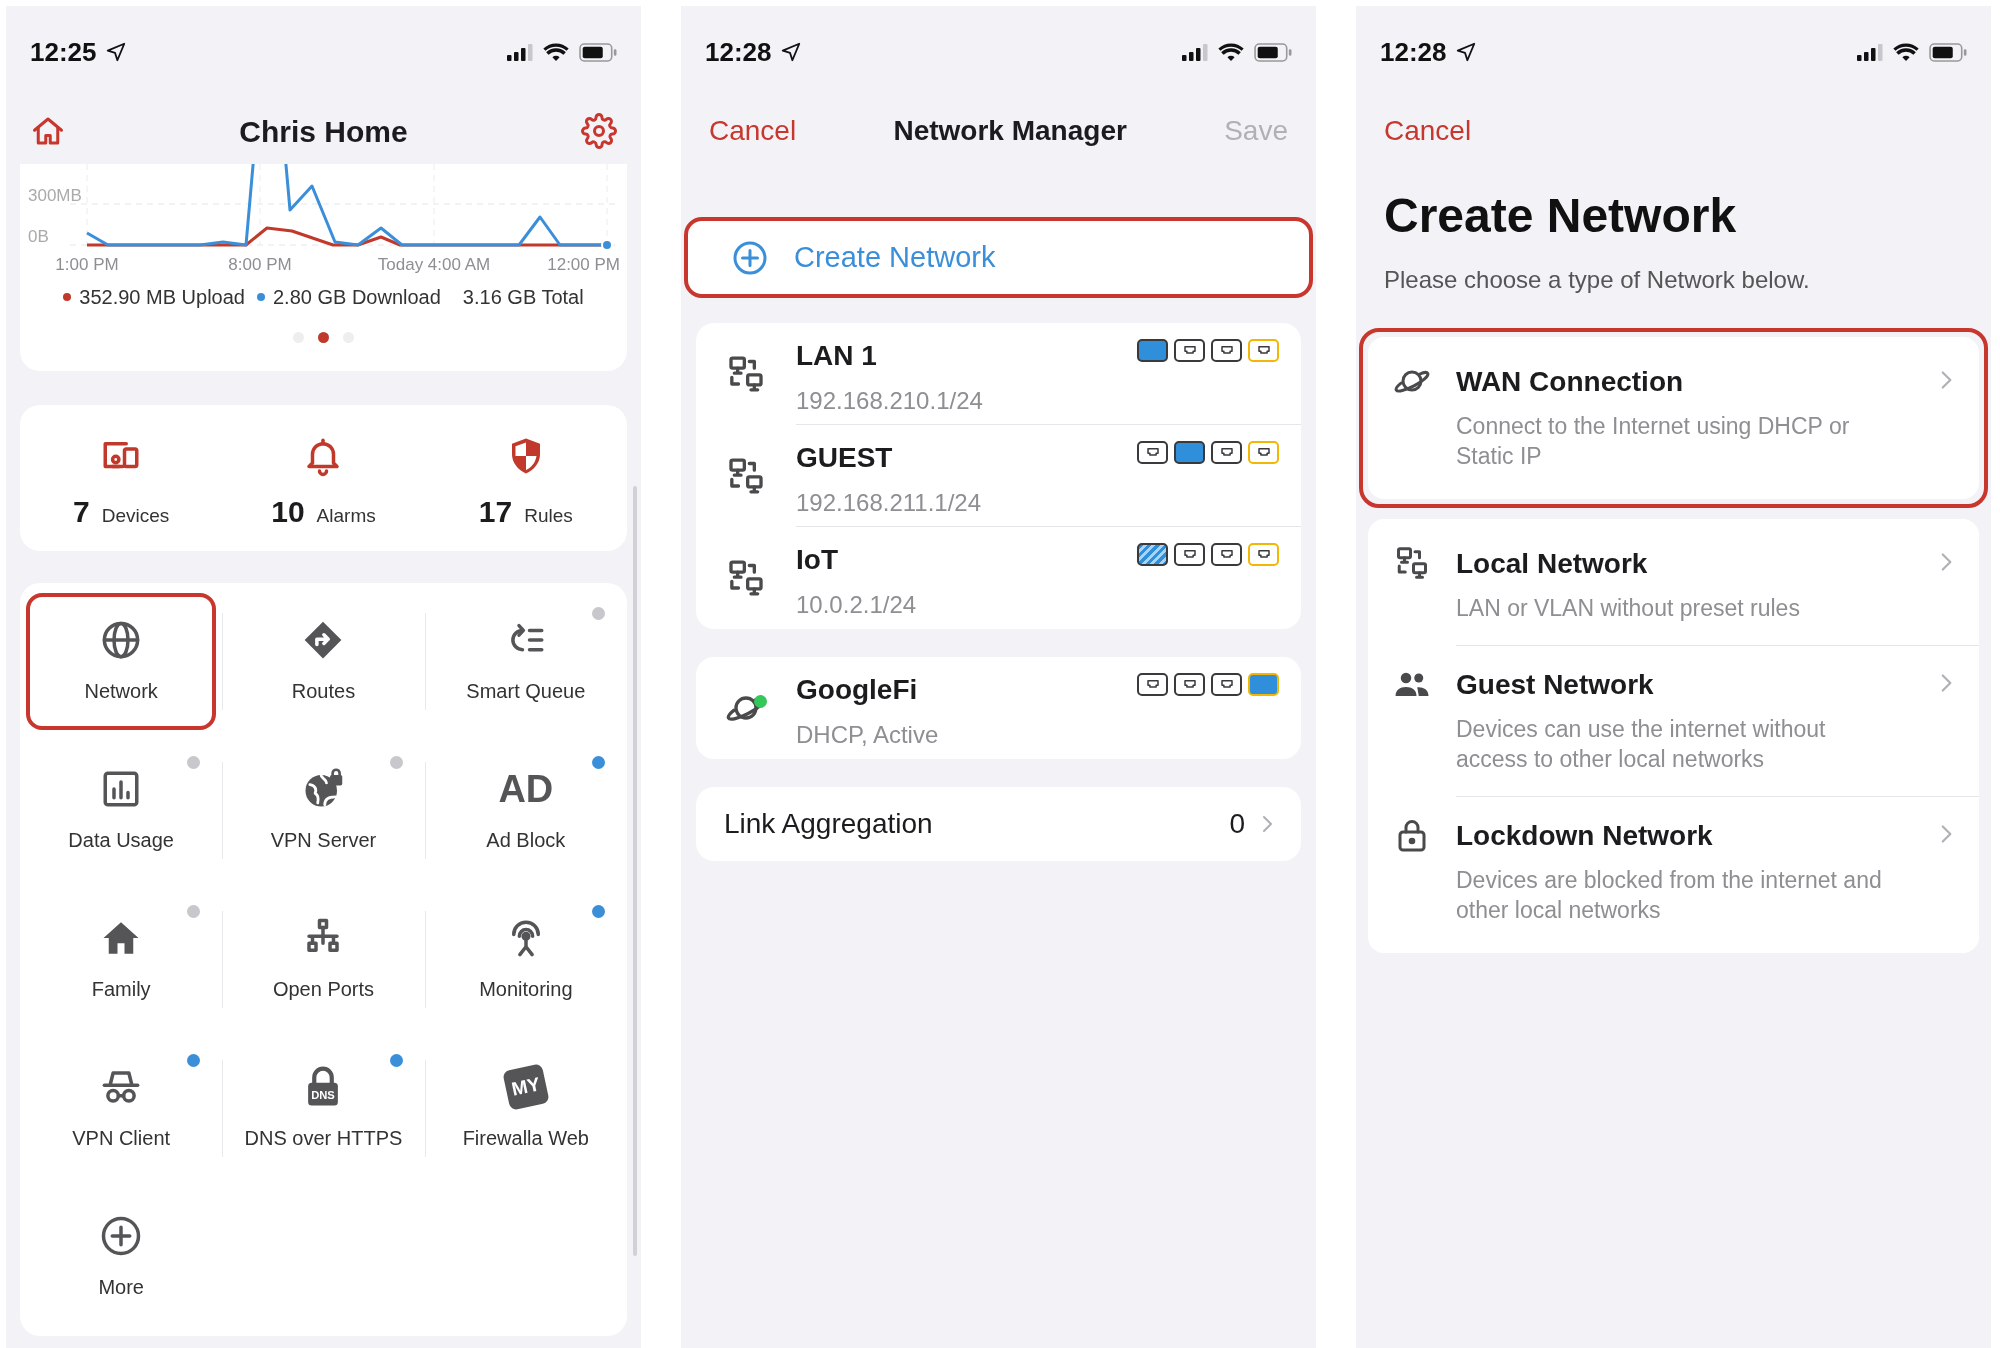 The height and width of the screenshot is (1348, 2000). Describe the element at coordinates (1237, 824) in the screenshot. I see `row-value: 0` at that location.